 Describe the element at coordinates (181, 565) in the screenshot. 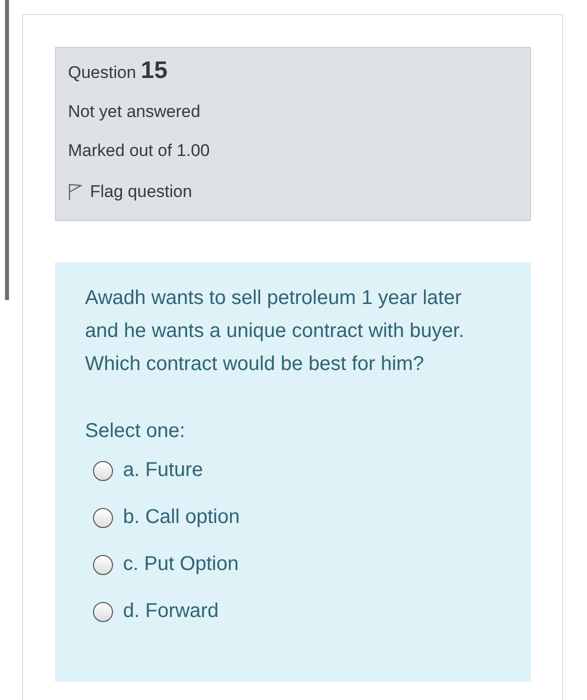

I see `option-label: c. Put Option` at that location.